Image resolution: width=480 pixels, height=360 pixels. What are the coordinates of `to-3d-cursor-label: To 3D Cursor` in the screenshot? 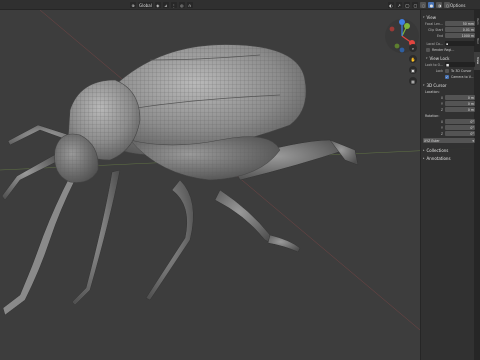 It's located at (461, 70).